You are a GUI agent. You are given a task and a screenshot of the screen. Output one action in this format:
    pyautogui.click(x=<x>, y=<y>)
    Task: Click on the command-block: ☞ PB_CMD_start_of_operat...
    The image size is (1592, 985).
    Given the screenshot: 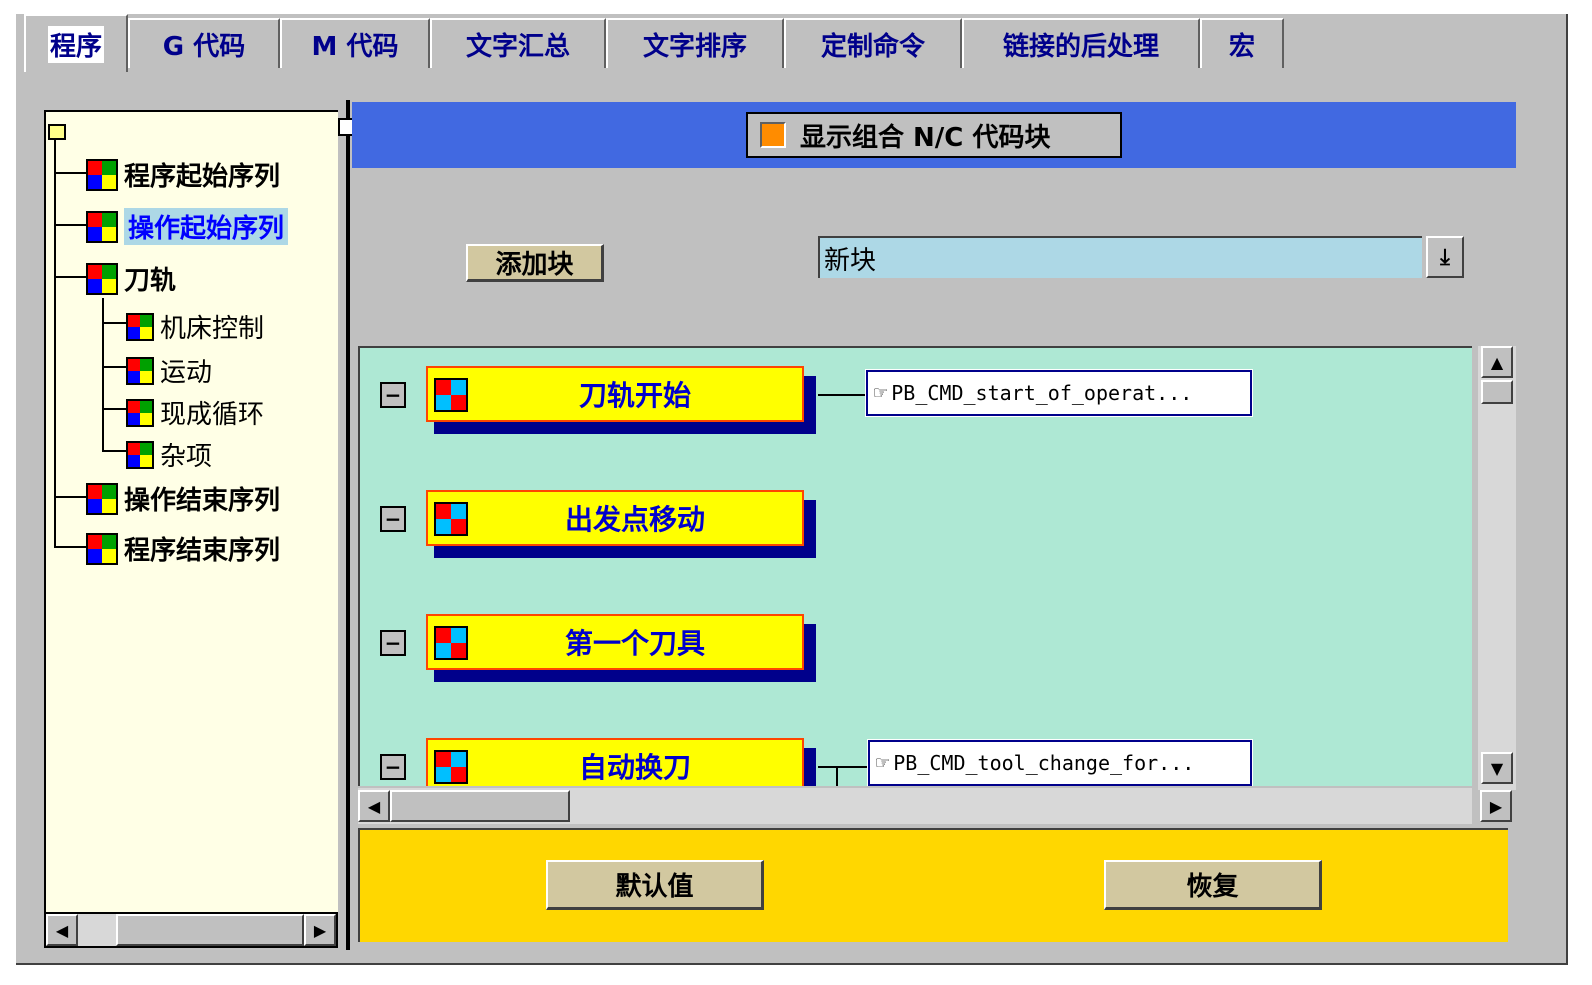 What is the action you would take?
    pyautogui.click(x=1059, y=393)
    